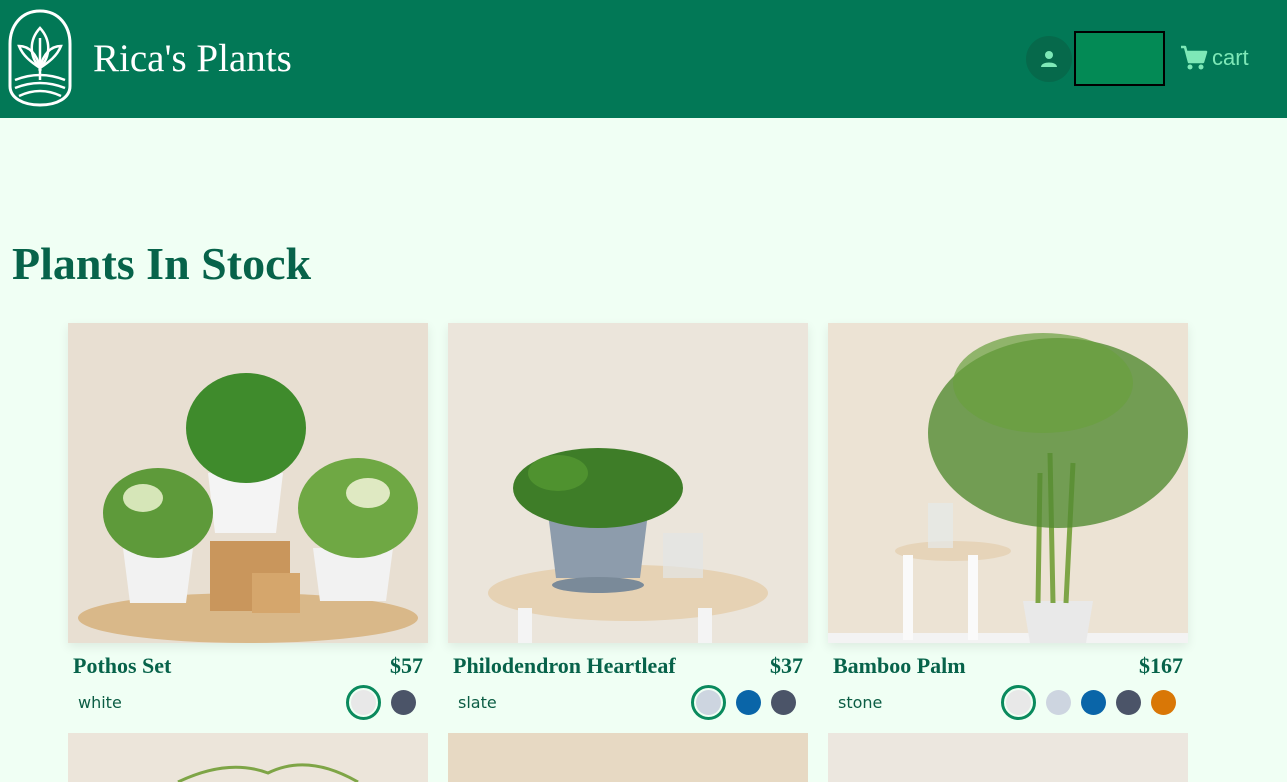 Image resolution: width=1287 pixels, height=782 pixels. What do you see at coordinates (860, 702) in the screenshot?
I see `selected-color-name: stone` at bounding box center [860, 702].